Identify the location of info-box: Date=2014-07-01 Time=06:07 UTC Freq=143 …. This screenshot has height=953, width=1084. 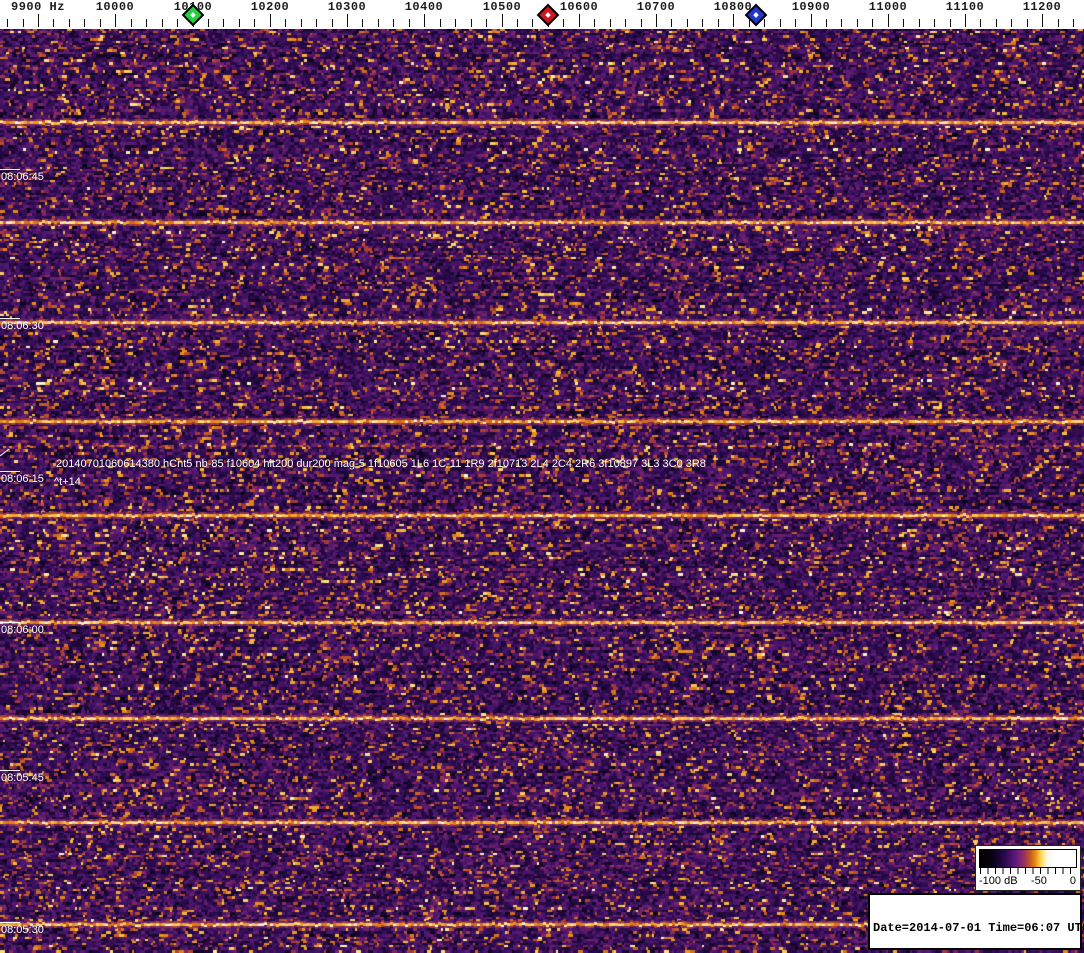
(976, 921).